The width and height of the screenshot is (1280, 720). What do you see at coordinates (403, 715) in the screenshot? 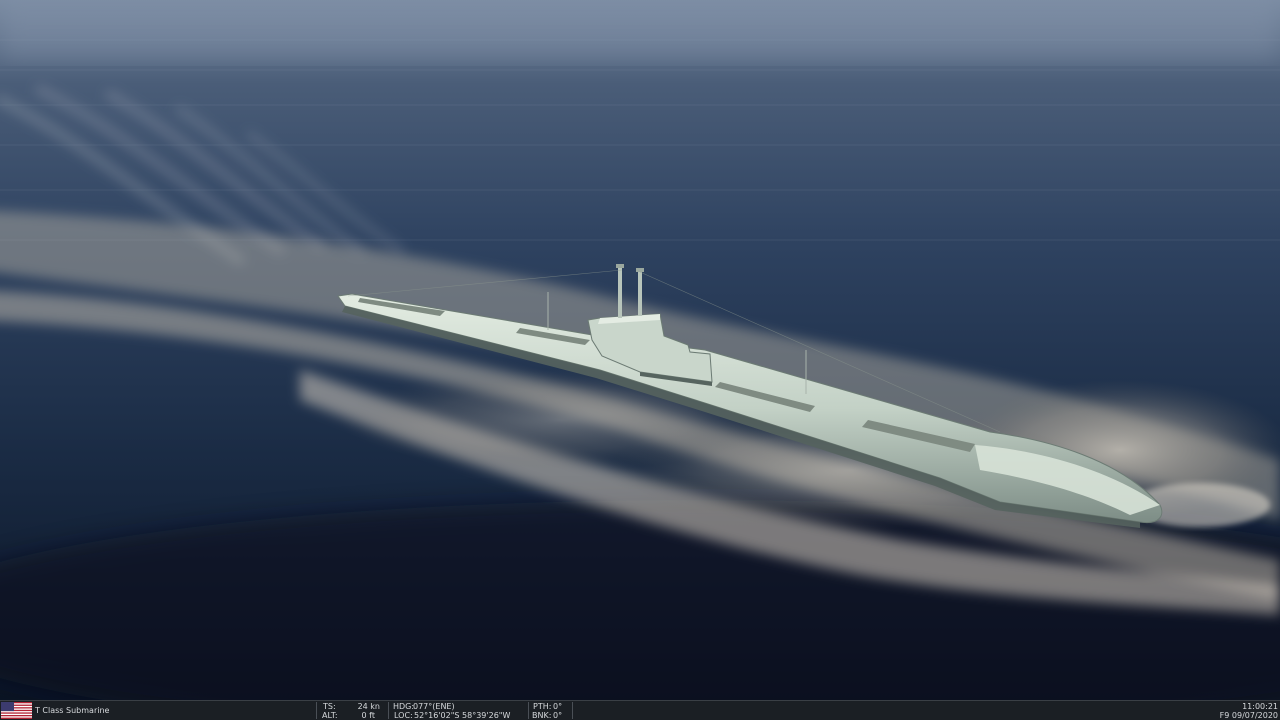
I see `loc-label: LOC:` at bounding box center [403, 715].